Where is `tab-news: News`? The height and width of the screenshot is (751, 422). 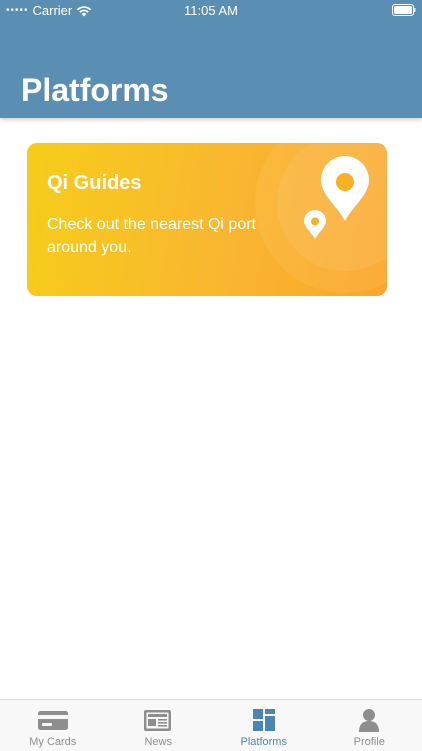 tab-news: News is located at coordinates (159, 725).